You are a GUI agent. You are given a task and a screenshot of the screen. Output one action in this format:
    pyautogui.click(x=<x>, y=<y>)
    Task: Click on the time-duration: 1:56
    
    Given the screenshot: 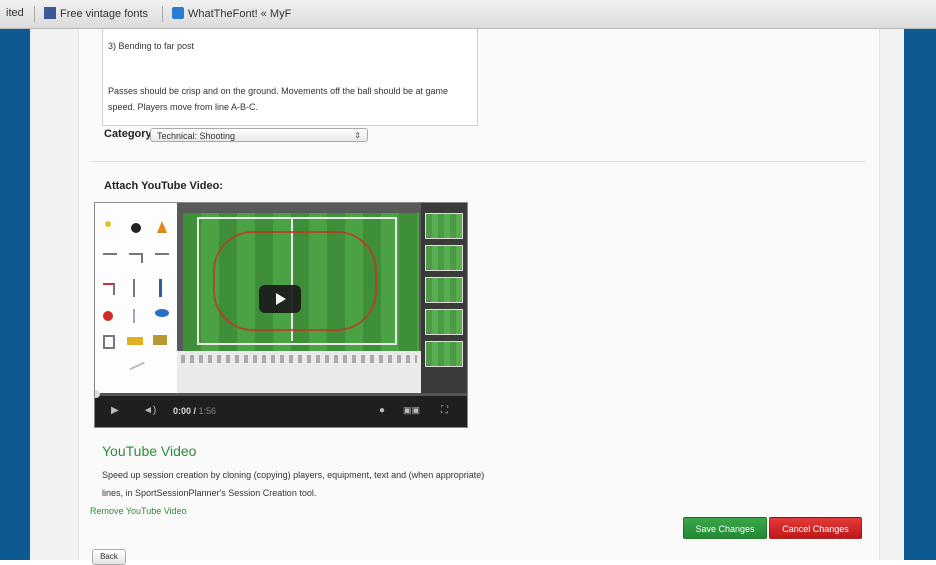 What is the action you would take?
    pyautogui.click(x=207, y=411)
    